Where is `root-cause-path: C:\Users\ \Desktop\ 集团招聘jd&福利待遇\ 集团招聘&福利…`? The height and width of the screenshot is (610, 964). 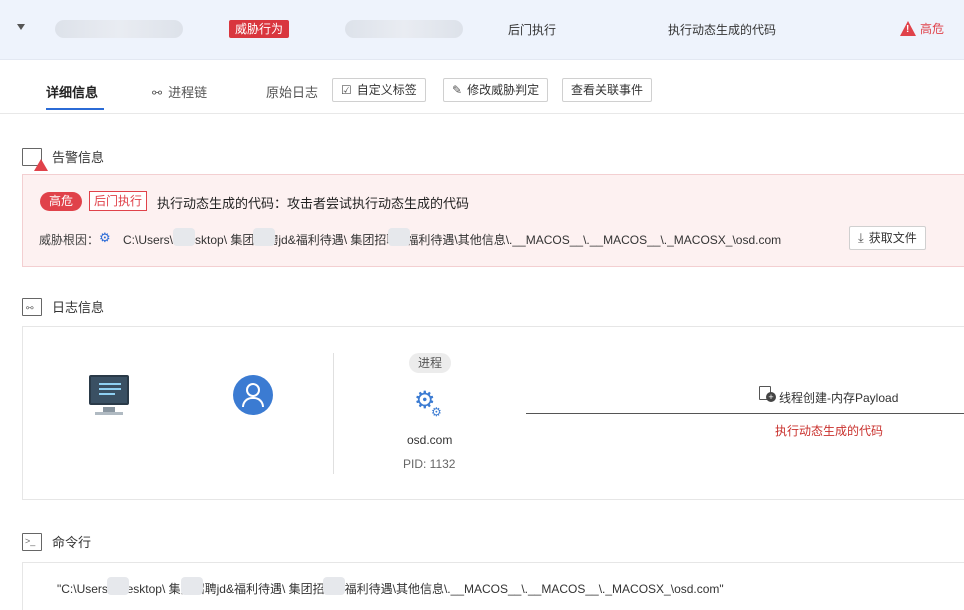
root-cause-path: C:\Users\ \Desktop\ 集团招聘jd&福利待遇\ 集团招聘&福利… is located at coordinates (452, 240).